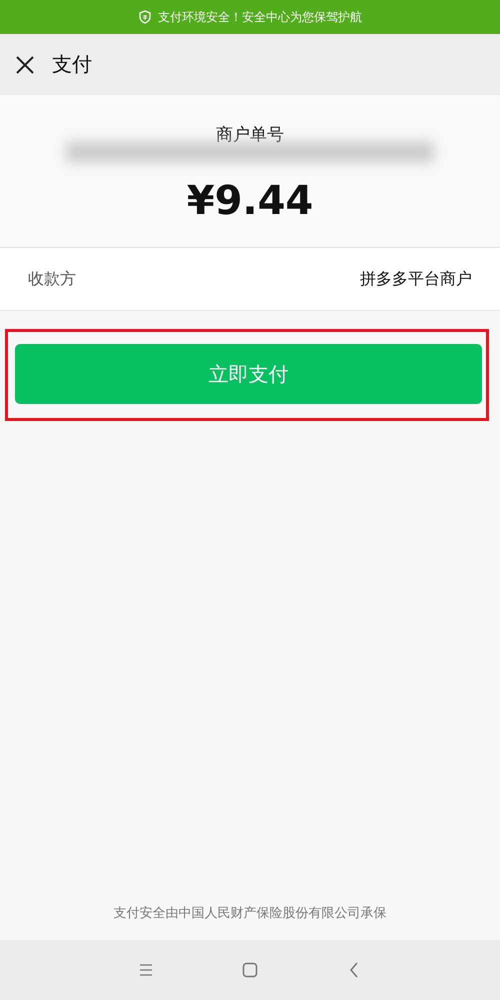 The width and height of the screenshot is (500, 1000). Describe the element at coordinates (25, 65) in the screenshot. I see `close-icon` at that location.